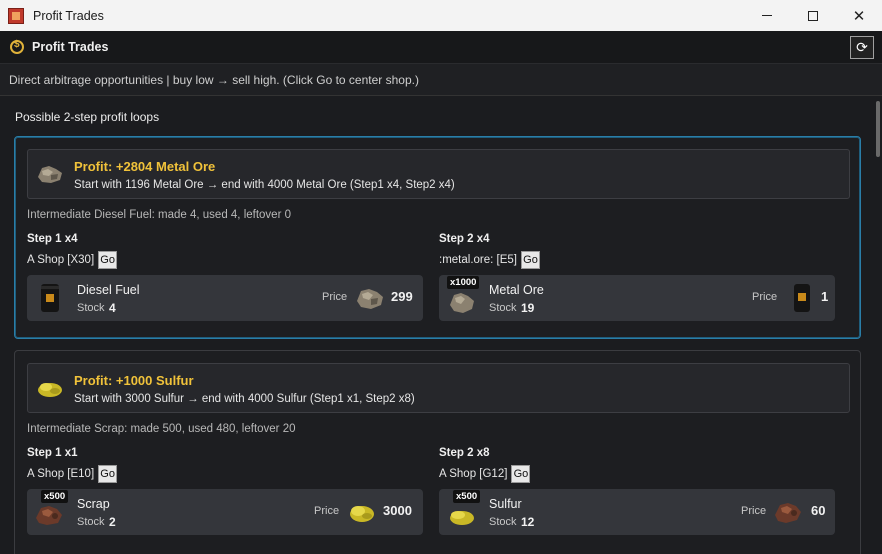 The width and height of the screenshot is (882, 554). I want to click on shop-name: A Shop [E10], so click(61, 474).